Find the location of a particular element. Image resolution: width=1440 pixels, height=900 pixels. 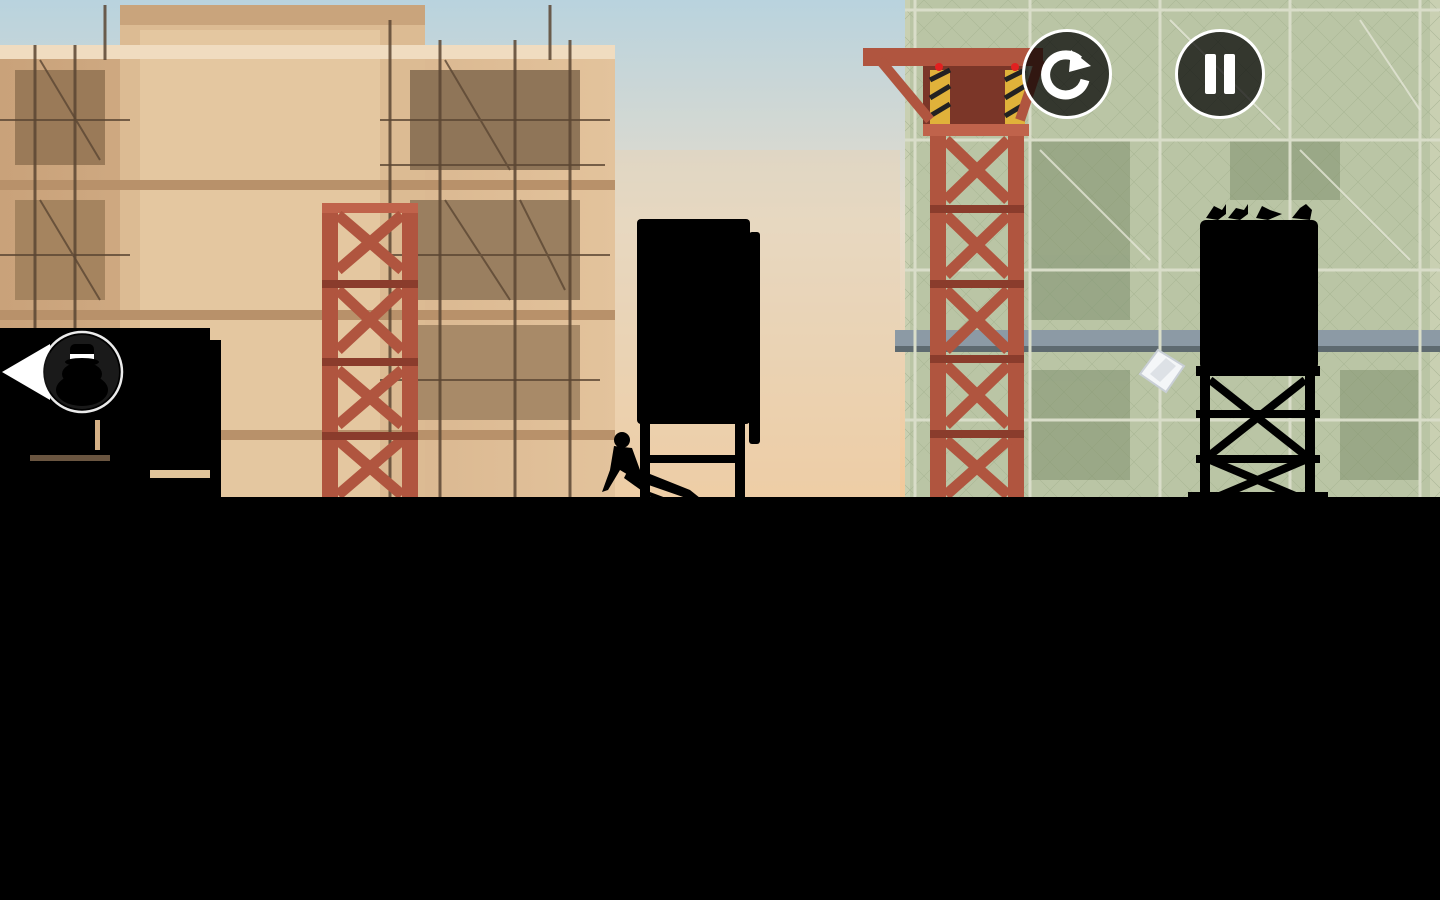

restart-button is located at coordinates (1067, 74).